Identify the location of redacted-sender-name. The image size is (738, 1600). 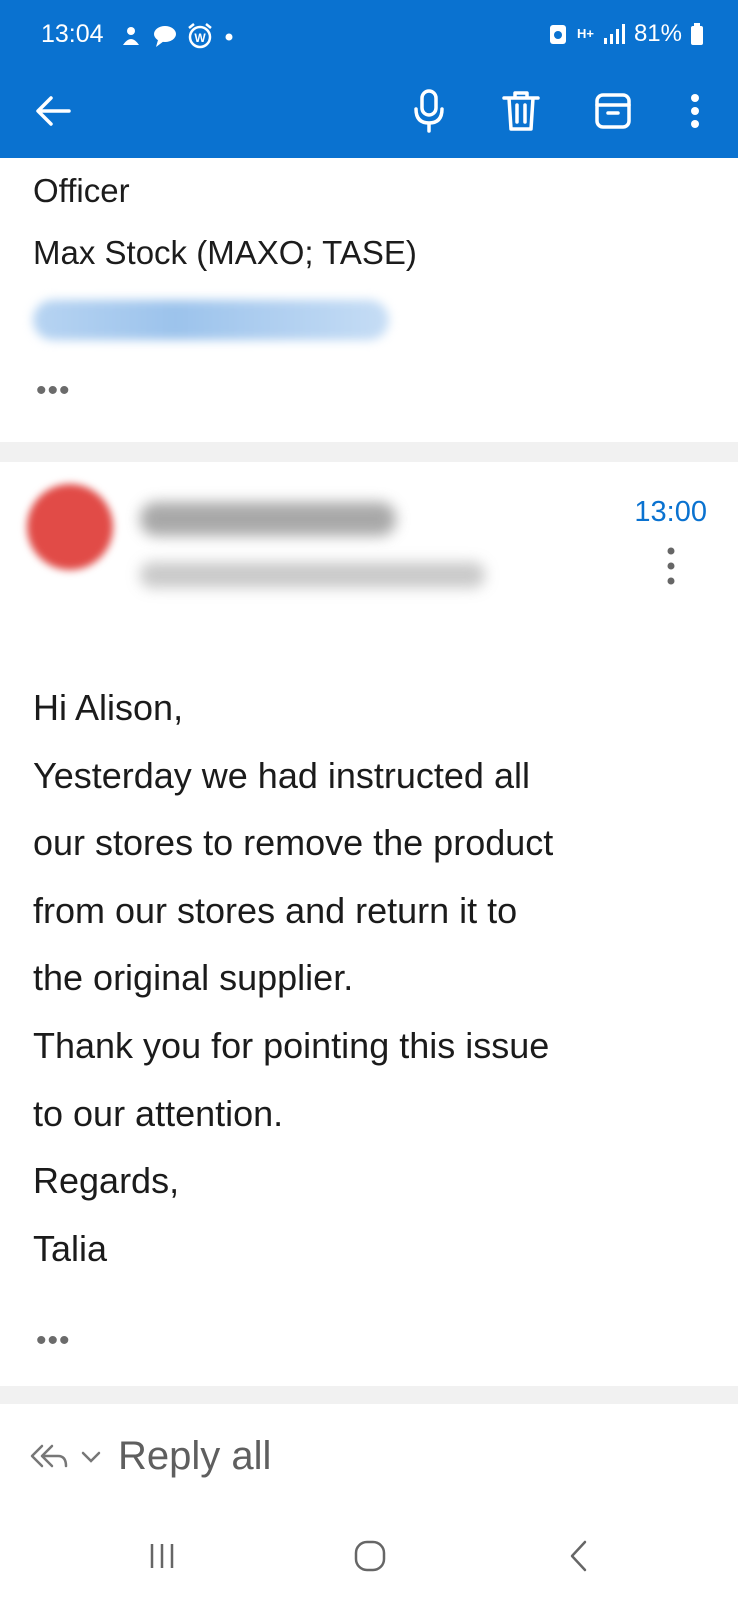
(268, 519).